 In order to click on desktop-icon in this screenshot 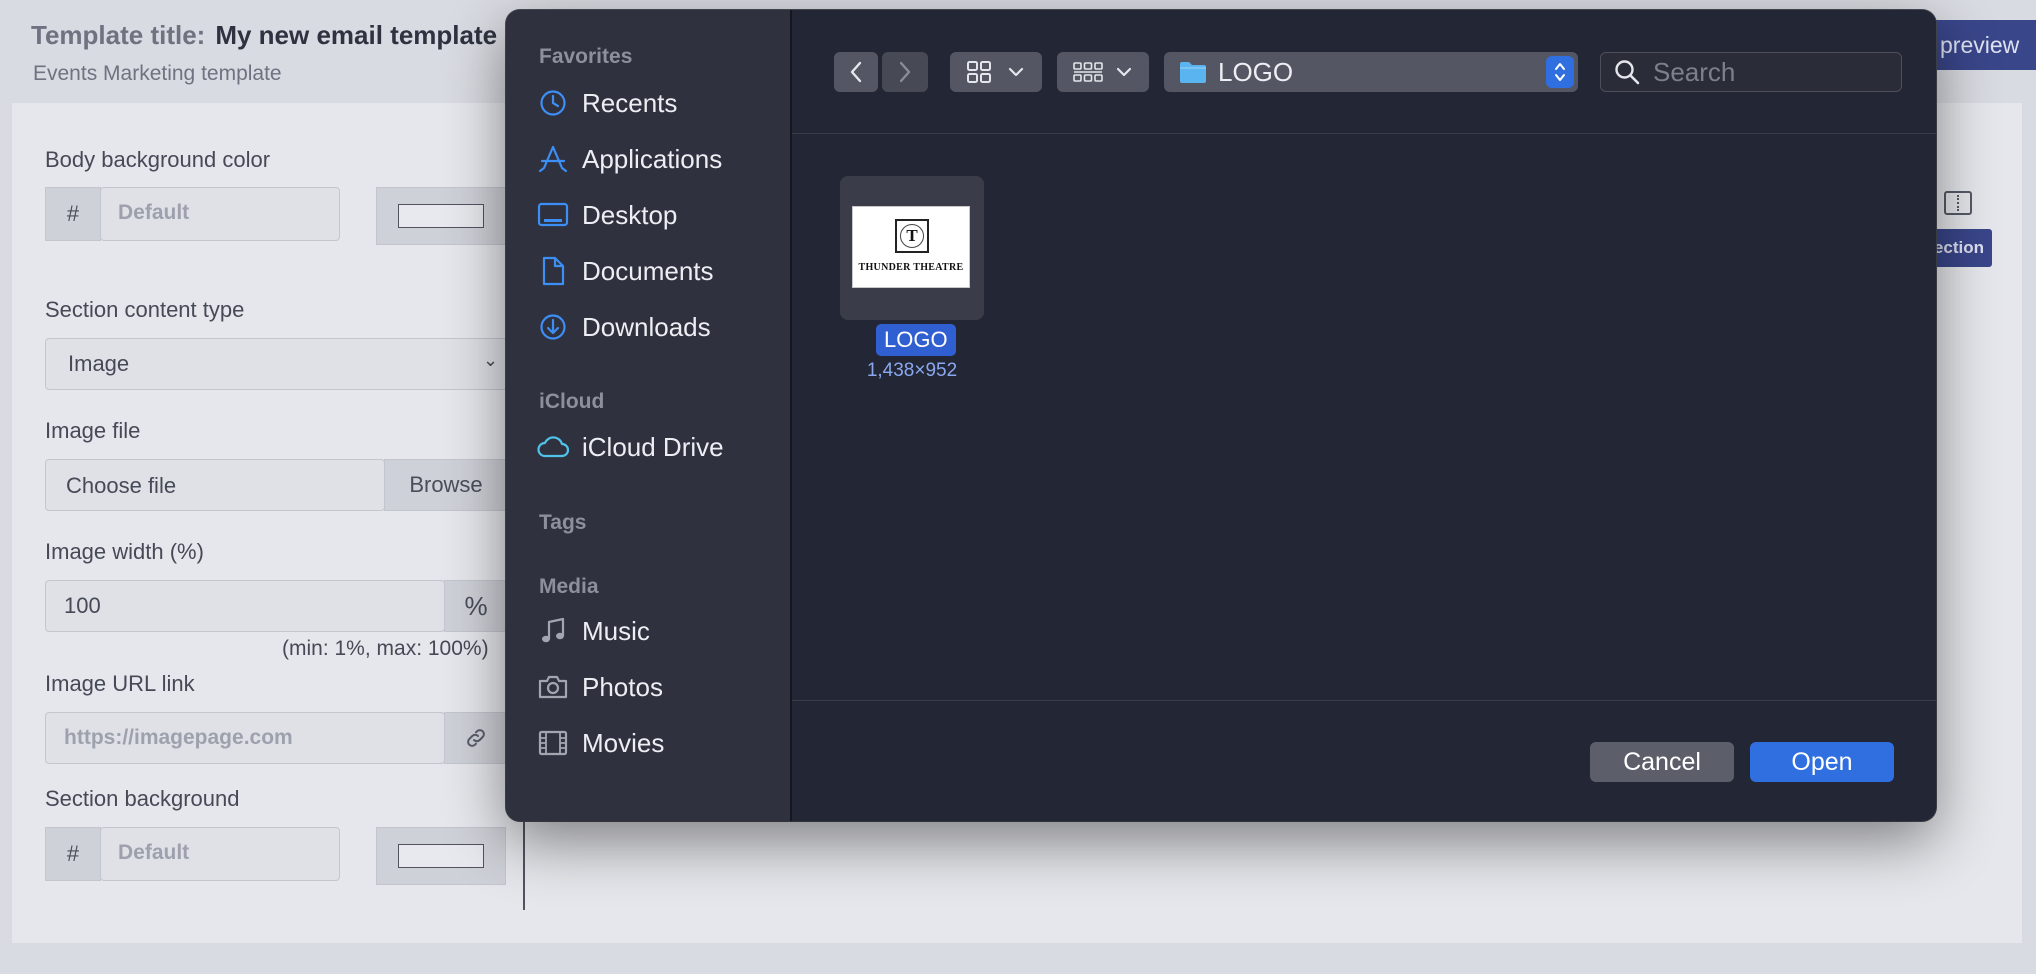, I will do `click(553, 215)`.